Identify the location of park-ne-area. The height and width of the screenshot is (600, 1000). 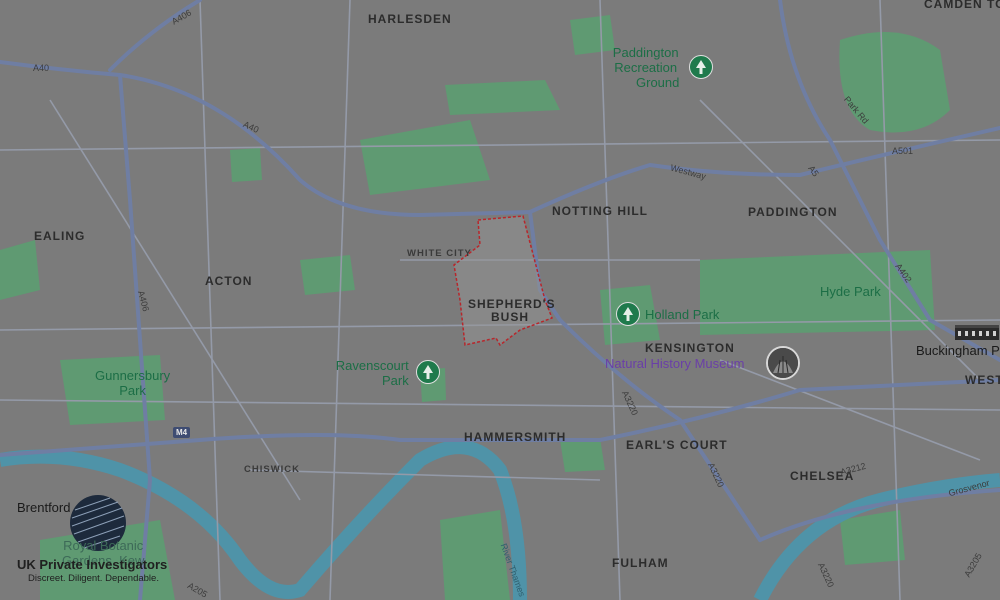
(592, 35).